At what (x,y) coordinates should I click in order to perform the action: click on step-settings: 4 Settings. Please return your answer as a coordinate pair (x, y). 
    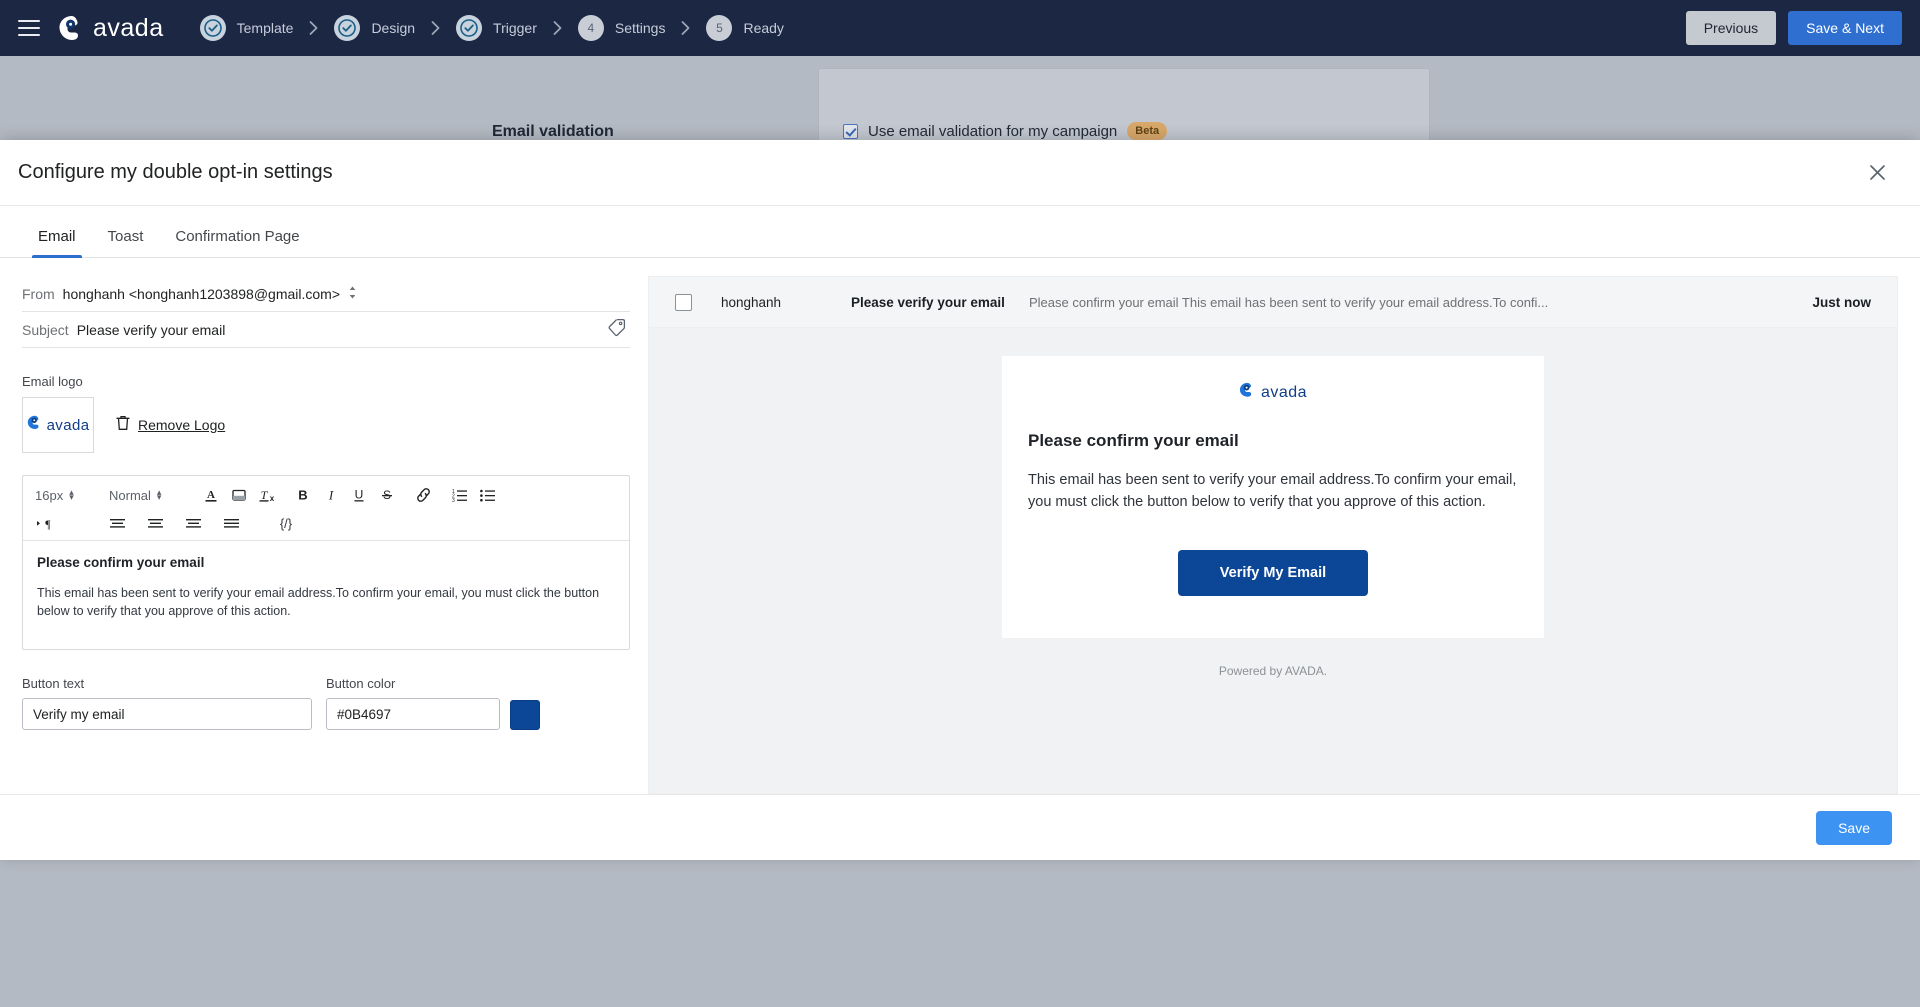
    Looking at the image, I should click on (621, 28).